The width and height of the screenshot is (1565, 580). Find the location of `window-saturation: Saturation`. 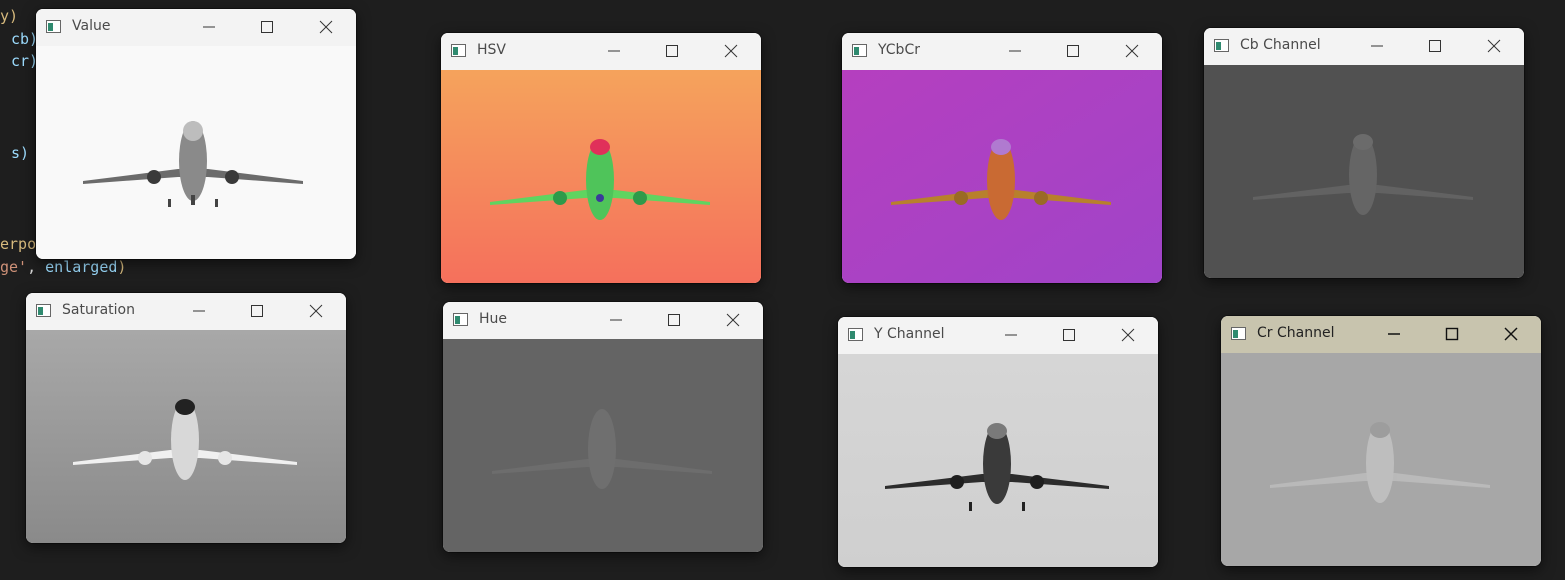

window-saturation: Saturation is located at coordinates (186, 418).